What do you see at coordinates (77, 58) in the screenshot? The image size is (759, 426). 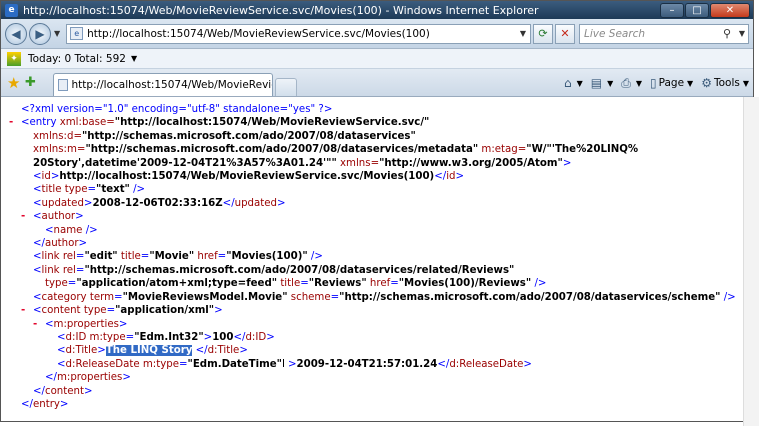 I see `counter-text: Today: 0 Total: 592` at bounding box center [77, 58].